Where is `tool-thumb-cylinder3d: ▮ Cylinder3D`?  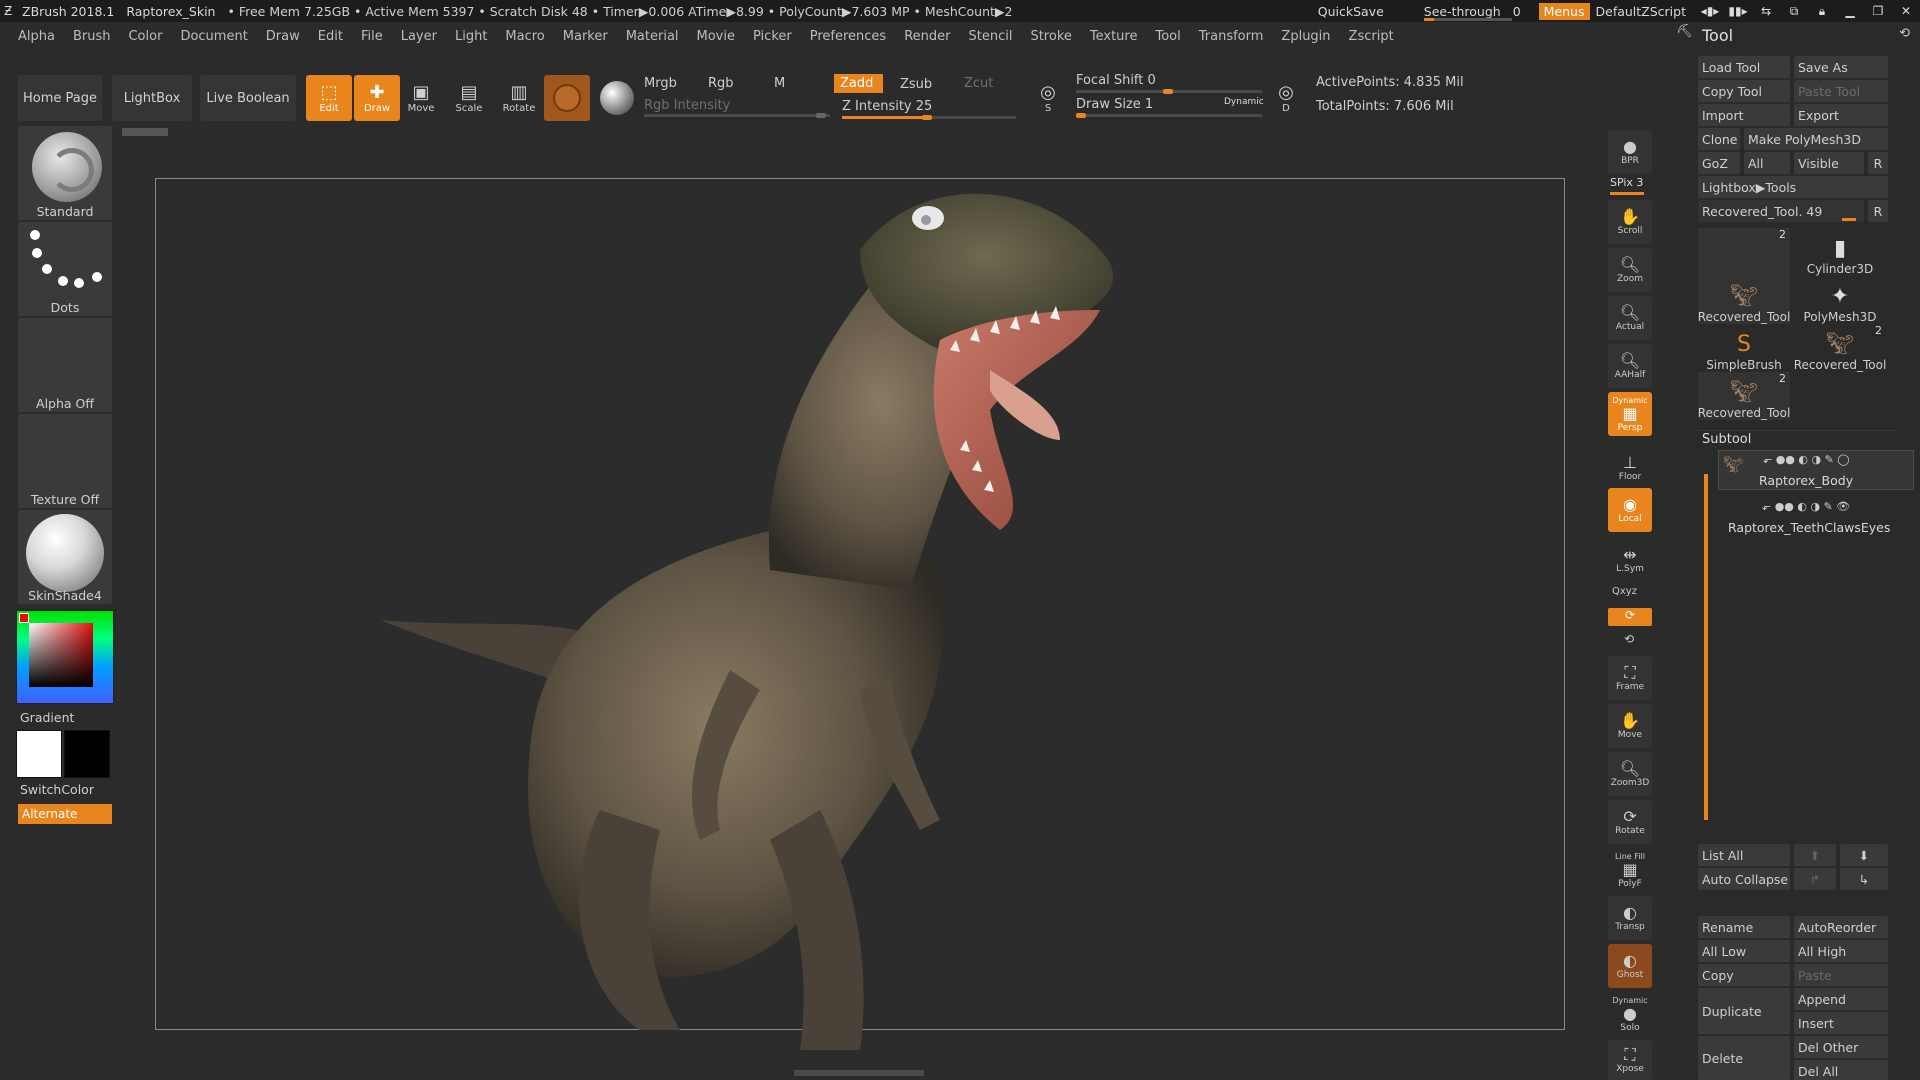
tool-thumb-cylinder3d: ▮ Cylinder3D is located at coordinates (1840, 252).